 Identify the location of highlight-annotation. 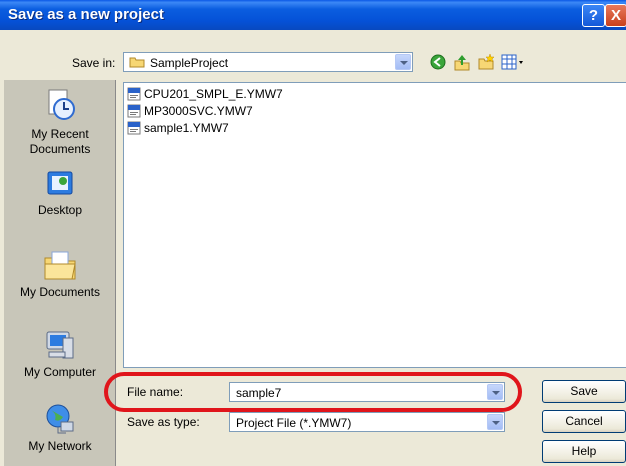
(313, 392).